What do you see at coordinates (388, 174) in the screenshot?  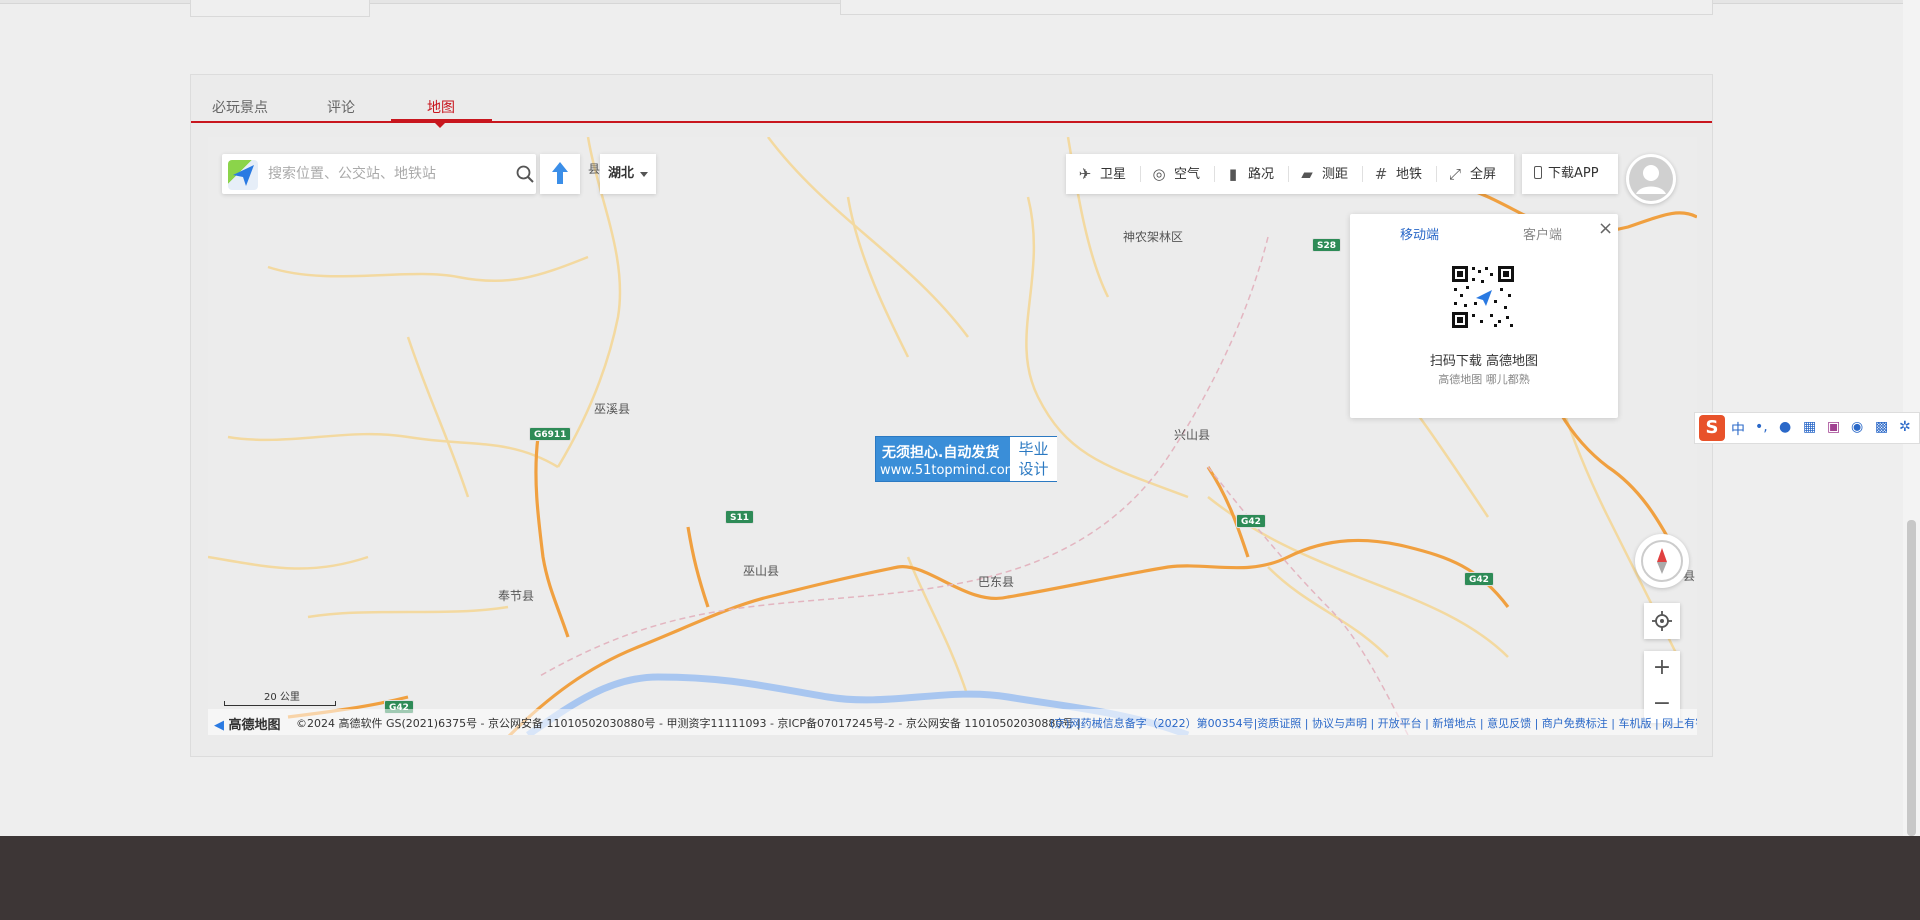 I see `search-input` at bounding box center [388, 174].